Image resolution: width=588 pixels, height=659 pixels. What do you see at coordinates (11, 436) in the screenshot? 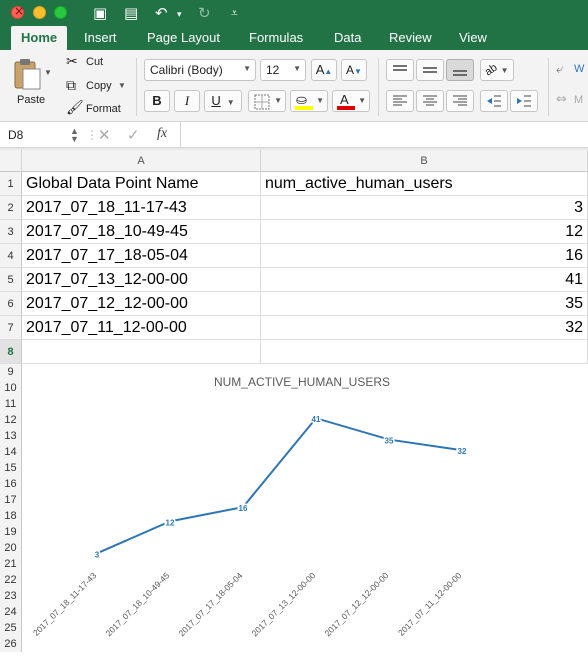
I see `row-header: 13` at bounding box center [11, 436].